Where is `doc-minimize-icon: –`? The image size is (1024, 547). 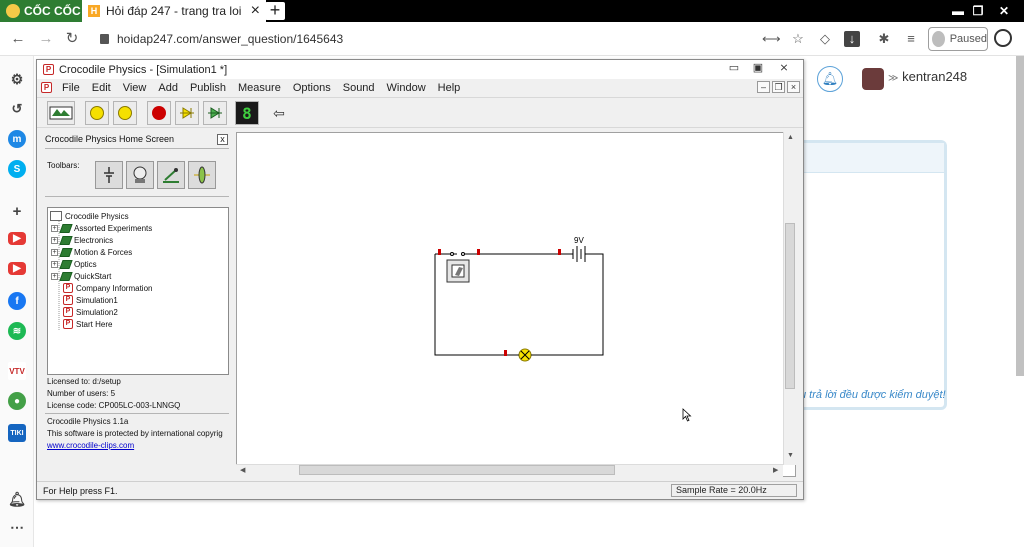
doc-minimize-icon: – is located at coordinates (763, 87).